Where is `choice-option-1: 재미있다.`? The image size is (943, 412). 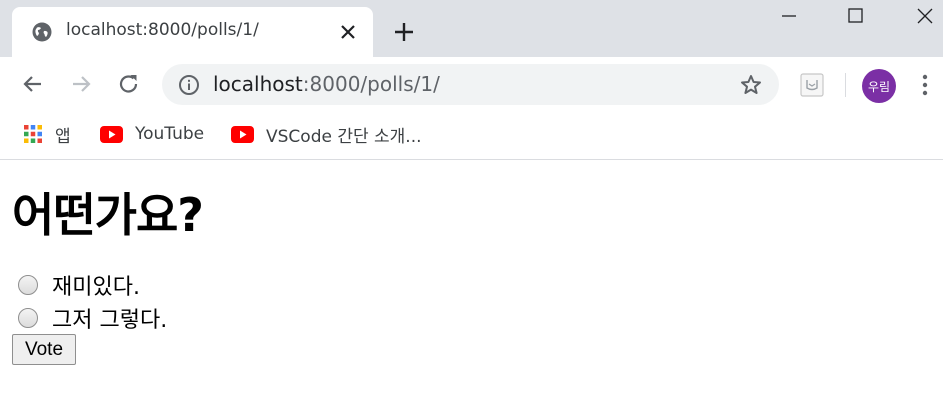 choice-option-1: 재미있다. is located at coordinates (79, 286).